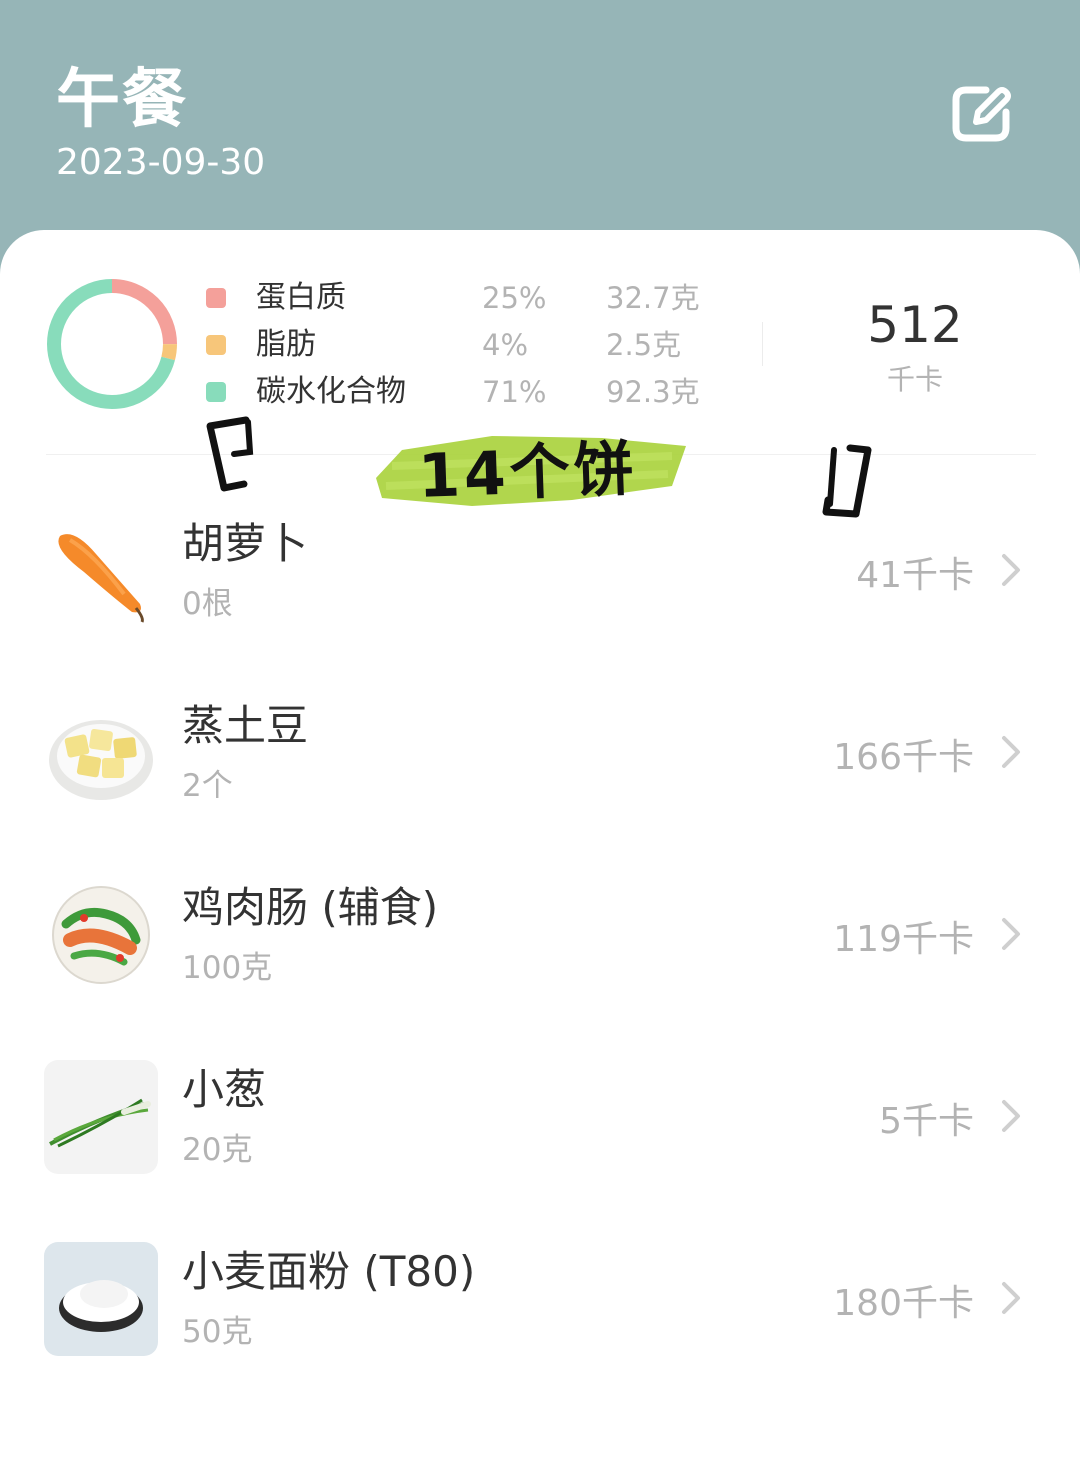  I want to click on food-quantity: 0根, so click(207, 604).